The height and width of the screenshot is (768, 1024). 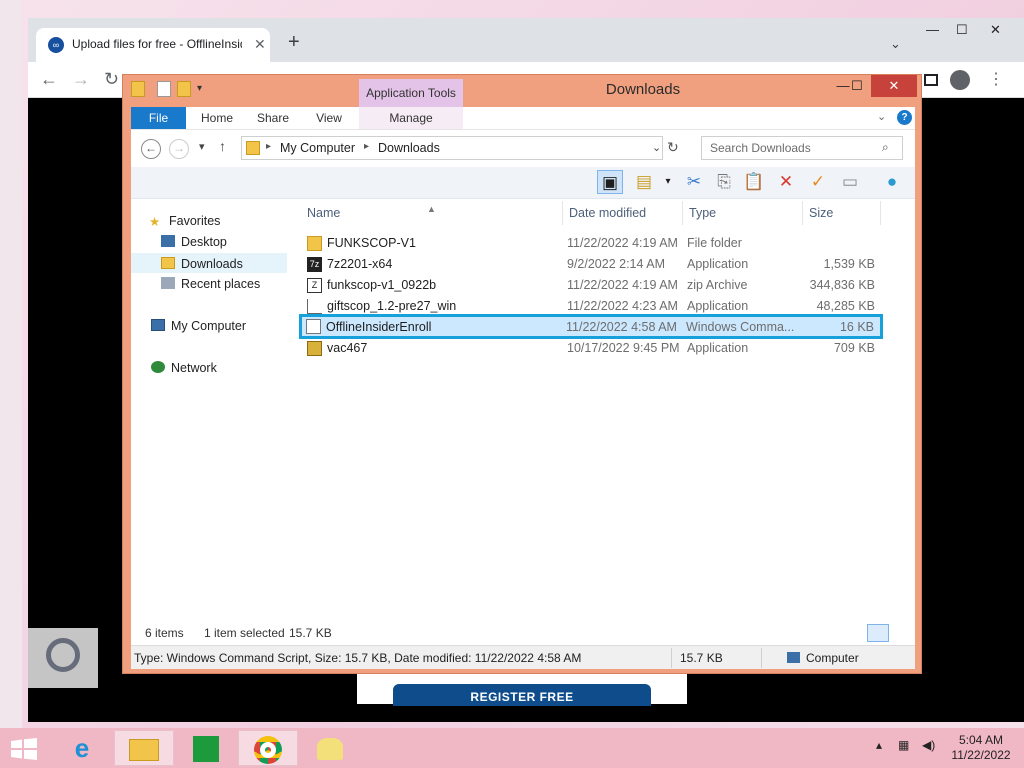 I want to click on page-card: REGISTER FREE, so click(x=522, y=689).